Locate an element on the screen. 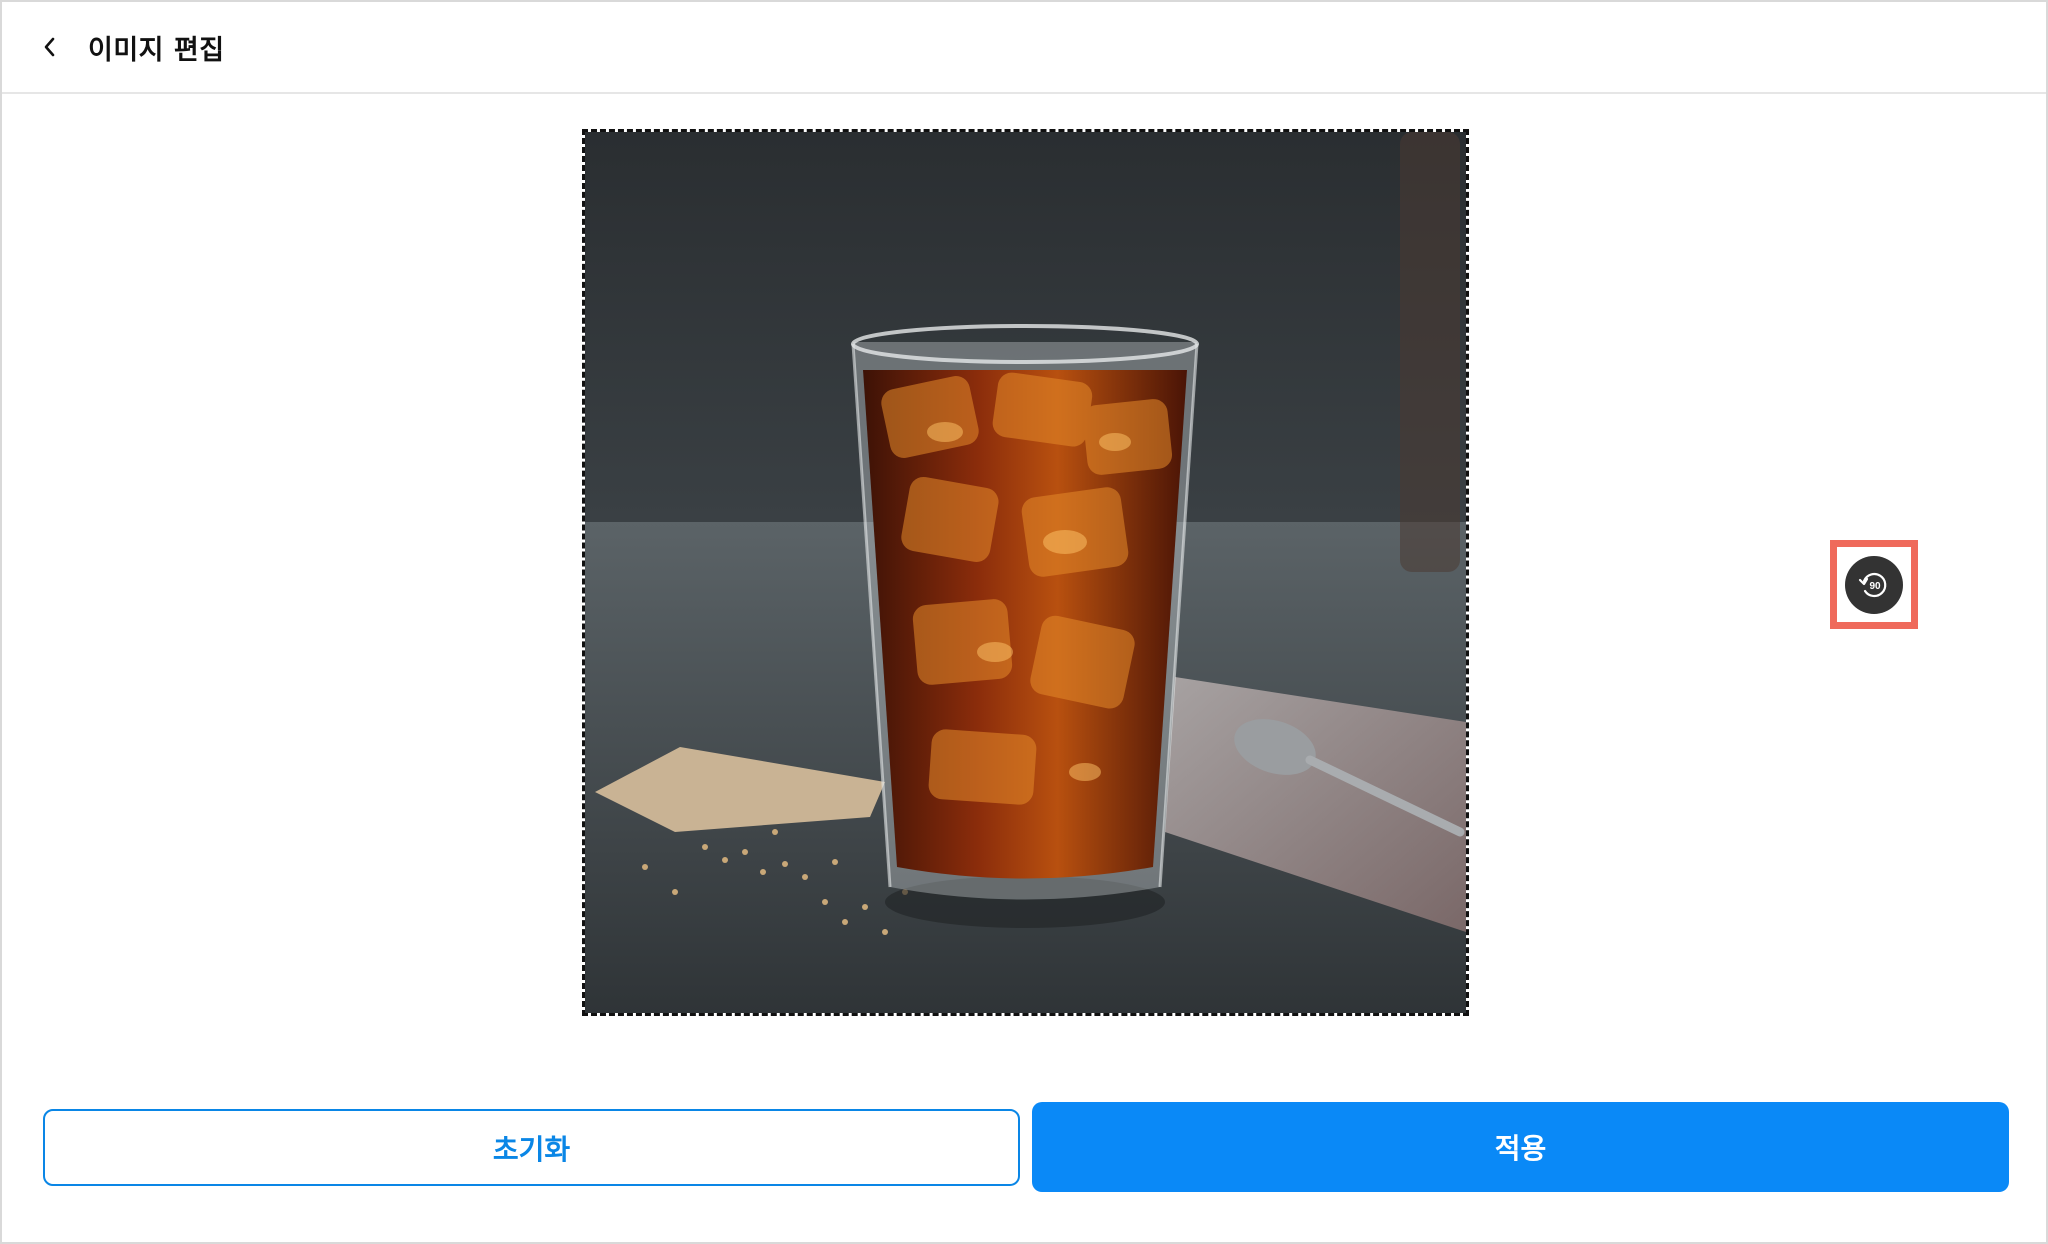  header-bar: 이미지 편집 is located at coordinates (1024, 48).